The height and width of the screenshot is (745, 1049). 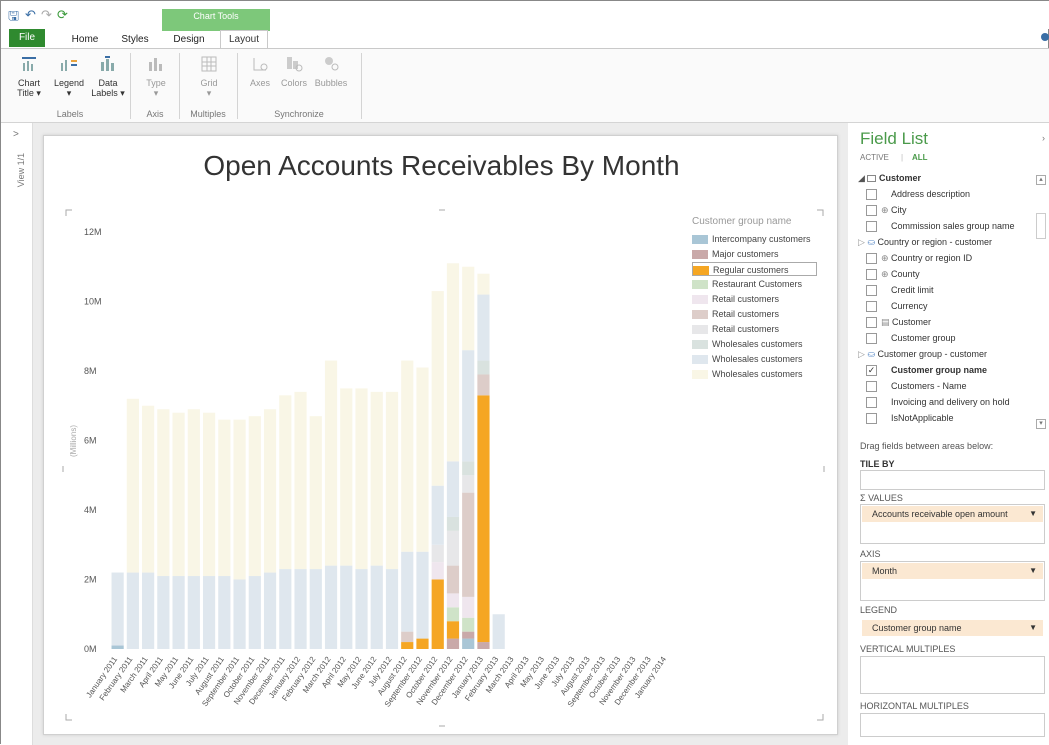 I want to click on sync-bubbles-icon, so click(x=332, y=64).